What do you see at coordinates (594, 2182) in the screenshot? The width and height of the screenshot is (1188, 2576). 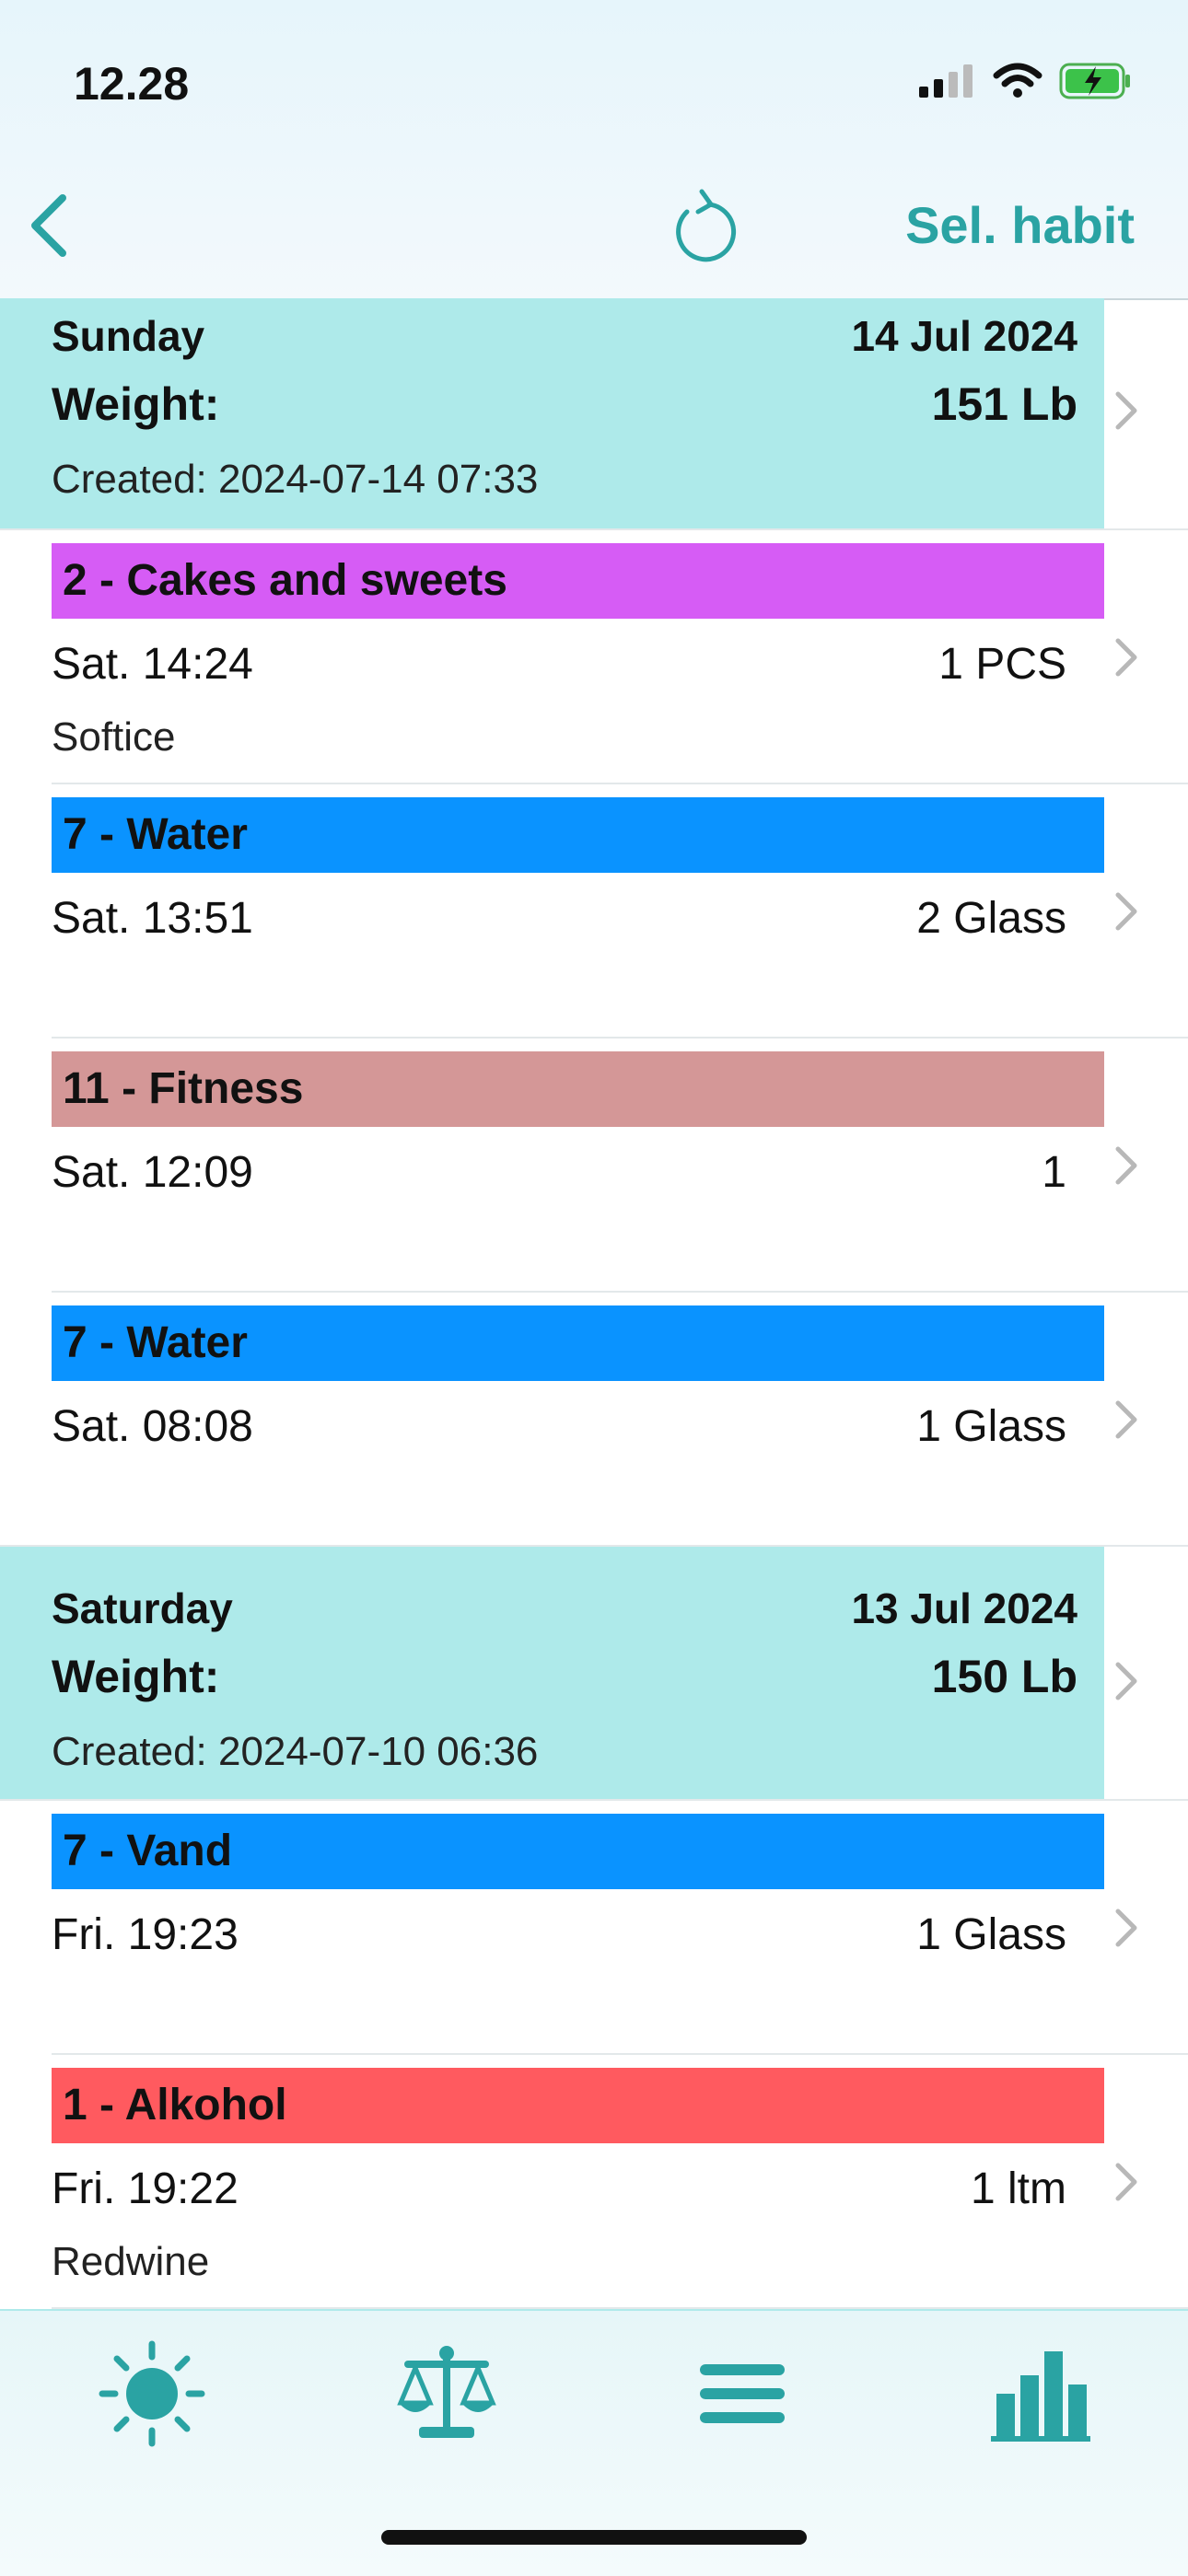 I see `list-item: 1 - Alkohol Fri. 19:22 1 ltm Redwine` at bounding box center [594, 2182].